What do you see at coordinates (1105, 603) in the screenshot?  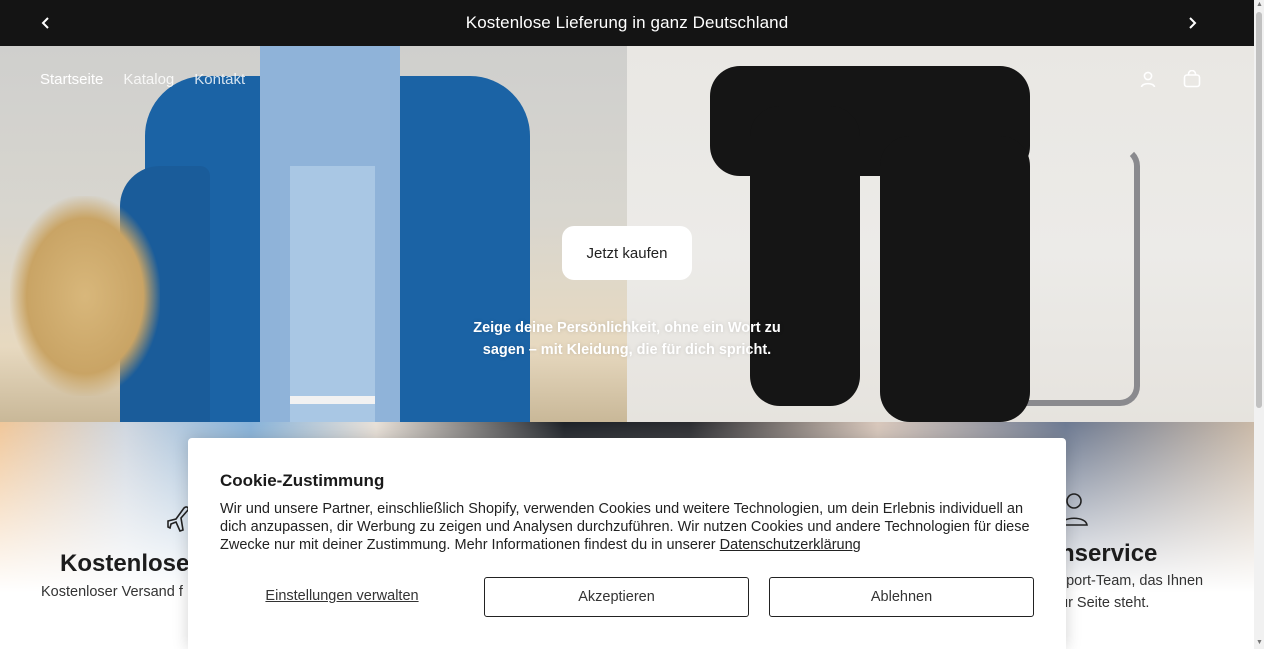 I see `feature-desc-service-line2: ur Seite steht.` at bounding box center [1105, 603].